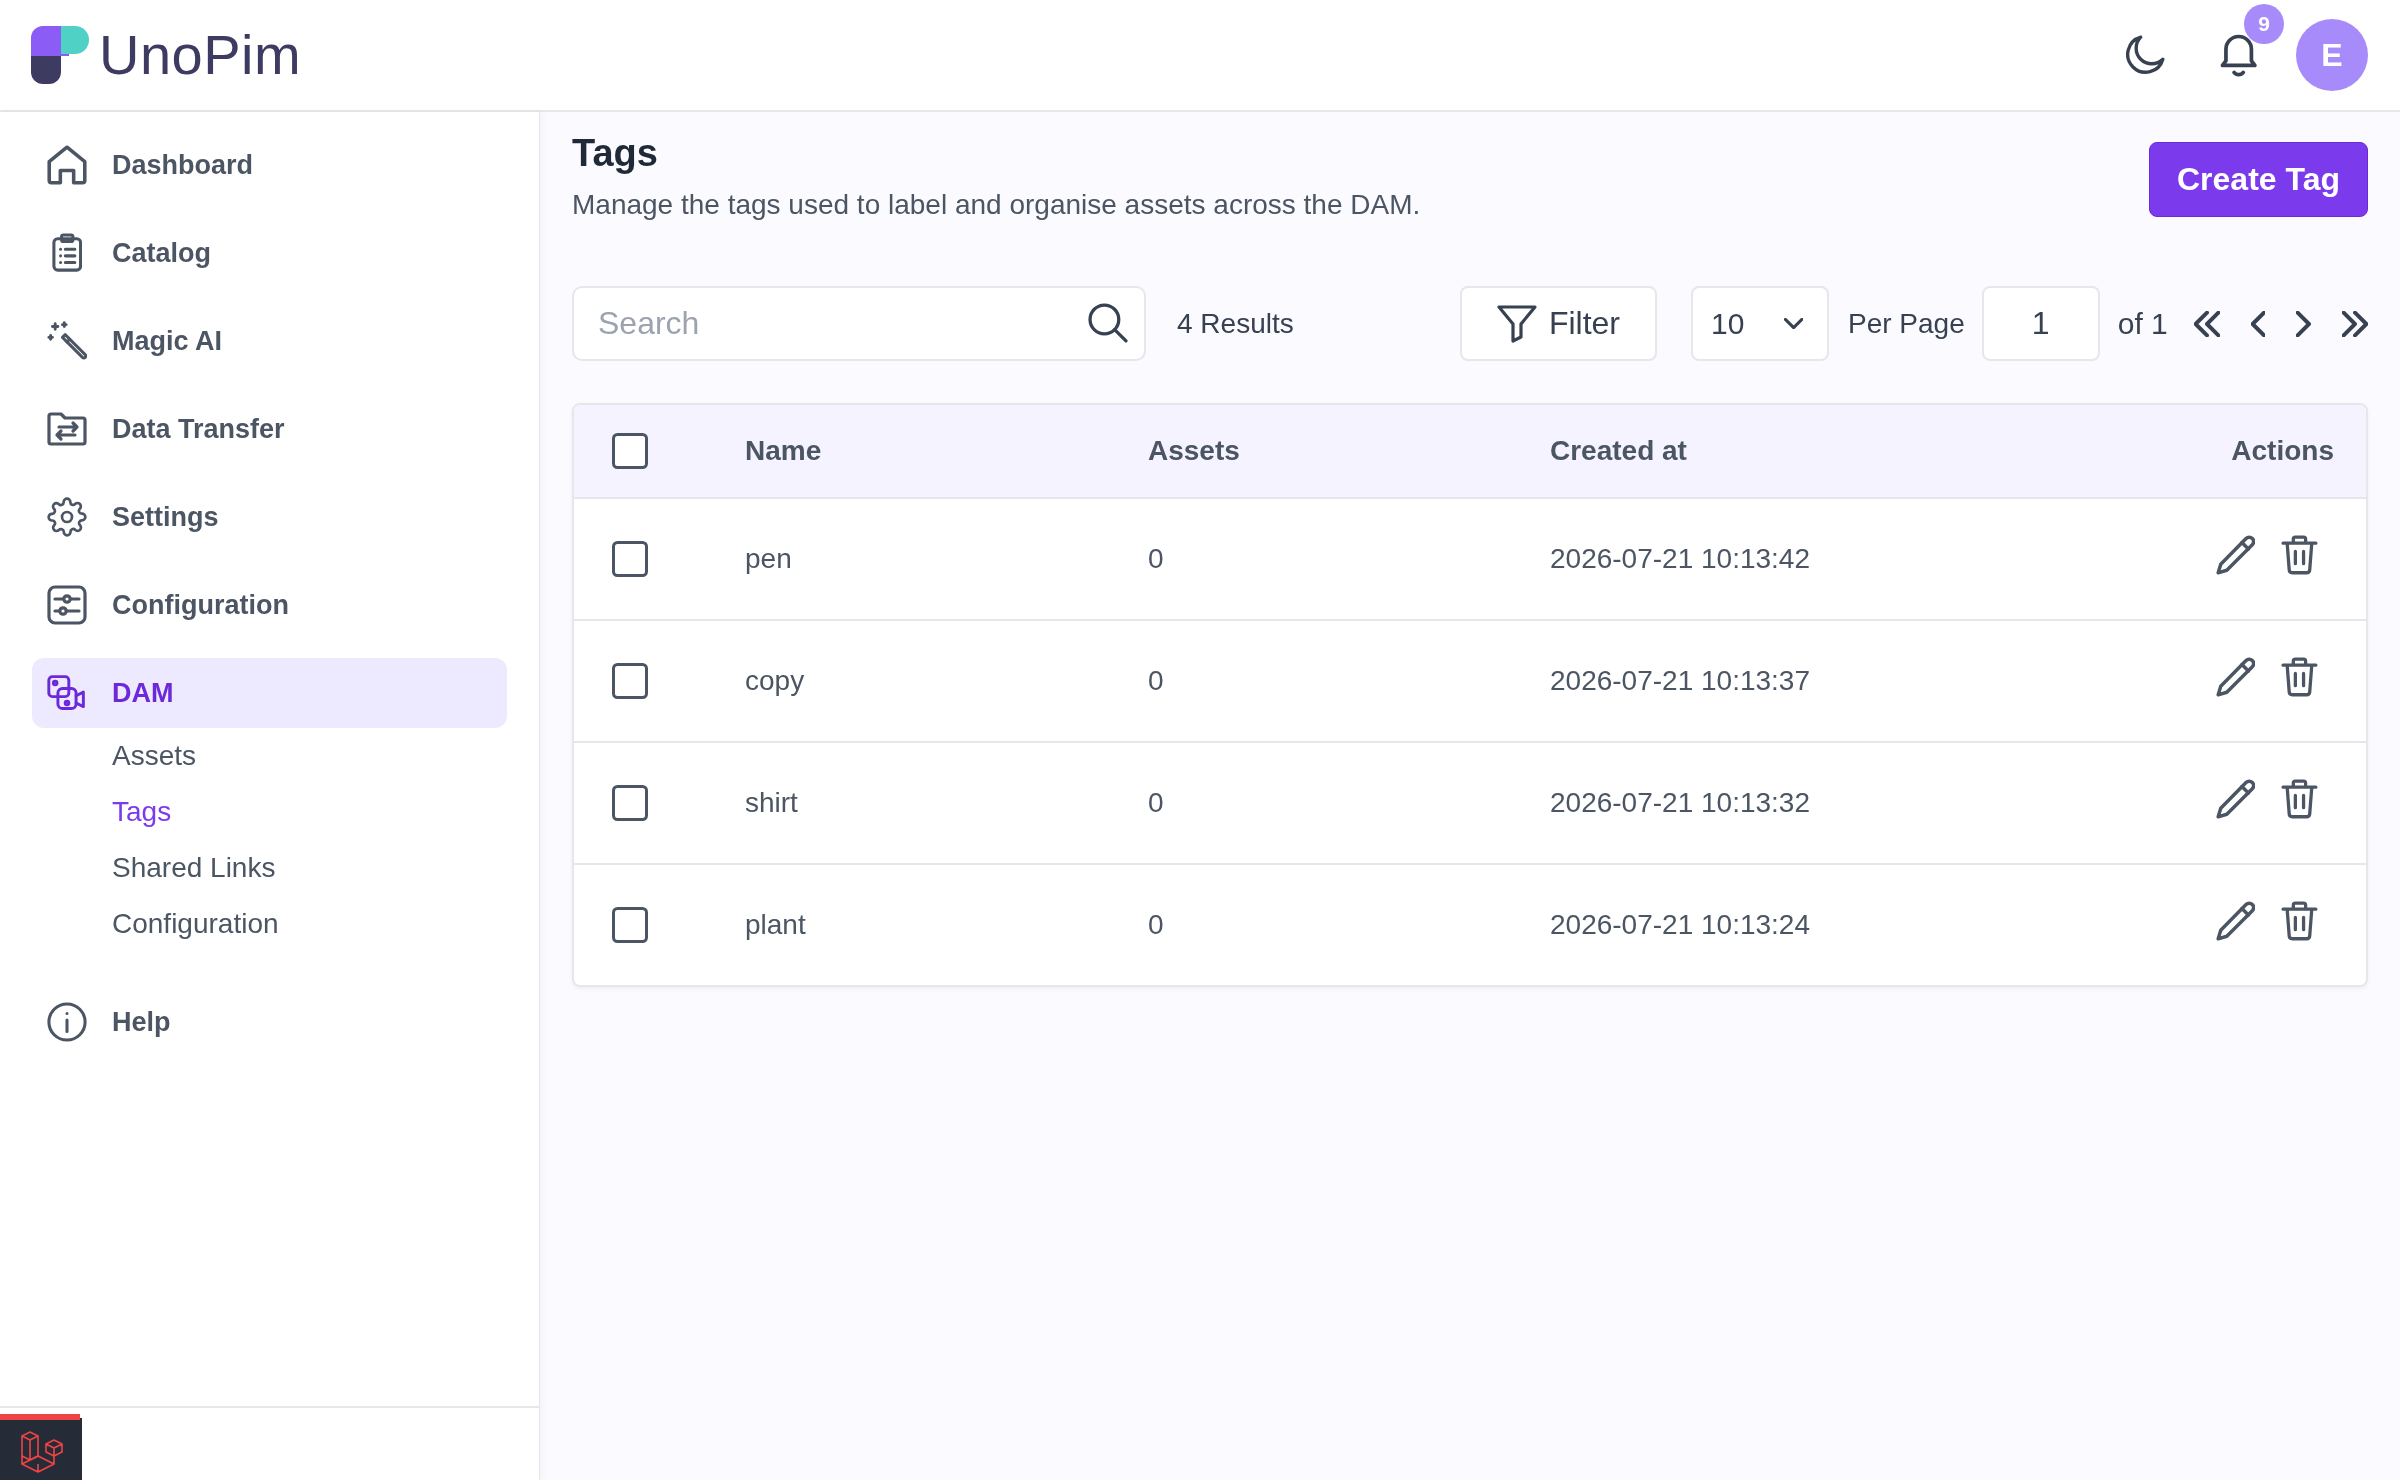 This screenshot has height=1480, width=2400. What do you see at coordinates (269, 605) in the screenshot?
I see `nav-item: Configuration` at bounding box center [269, 605].